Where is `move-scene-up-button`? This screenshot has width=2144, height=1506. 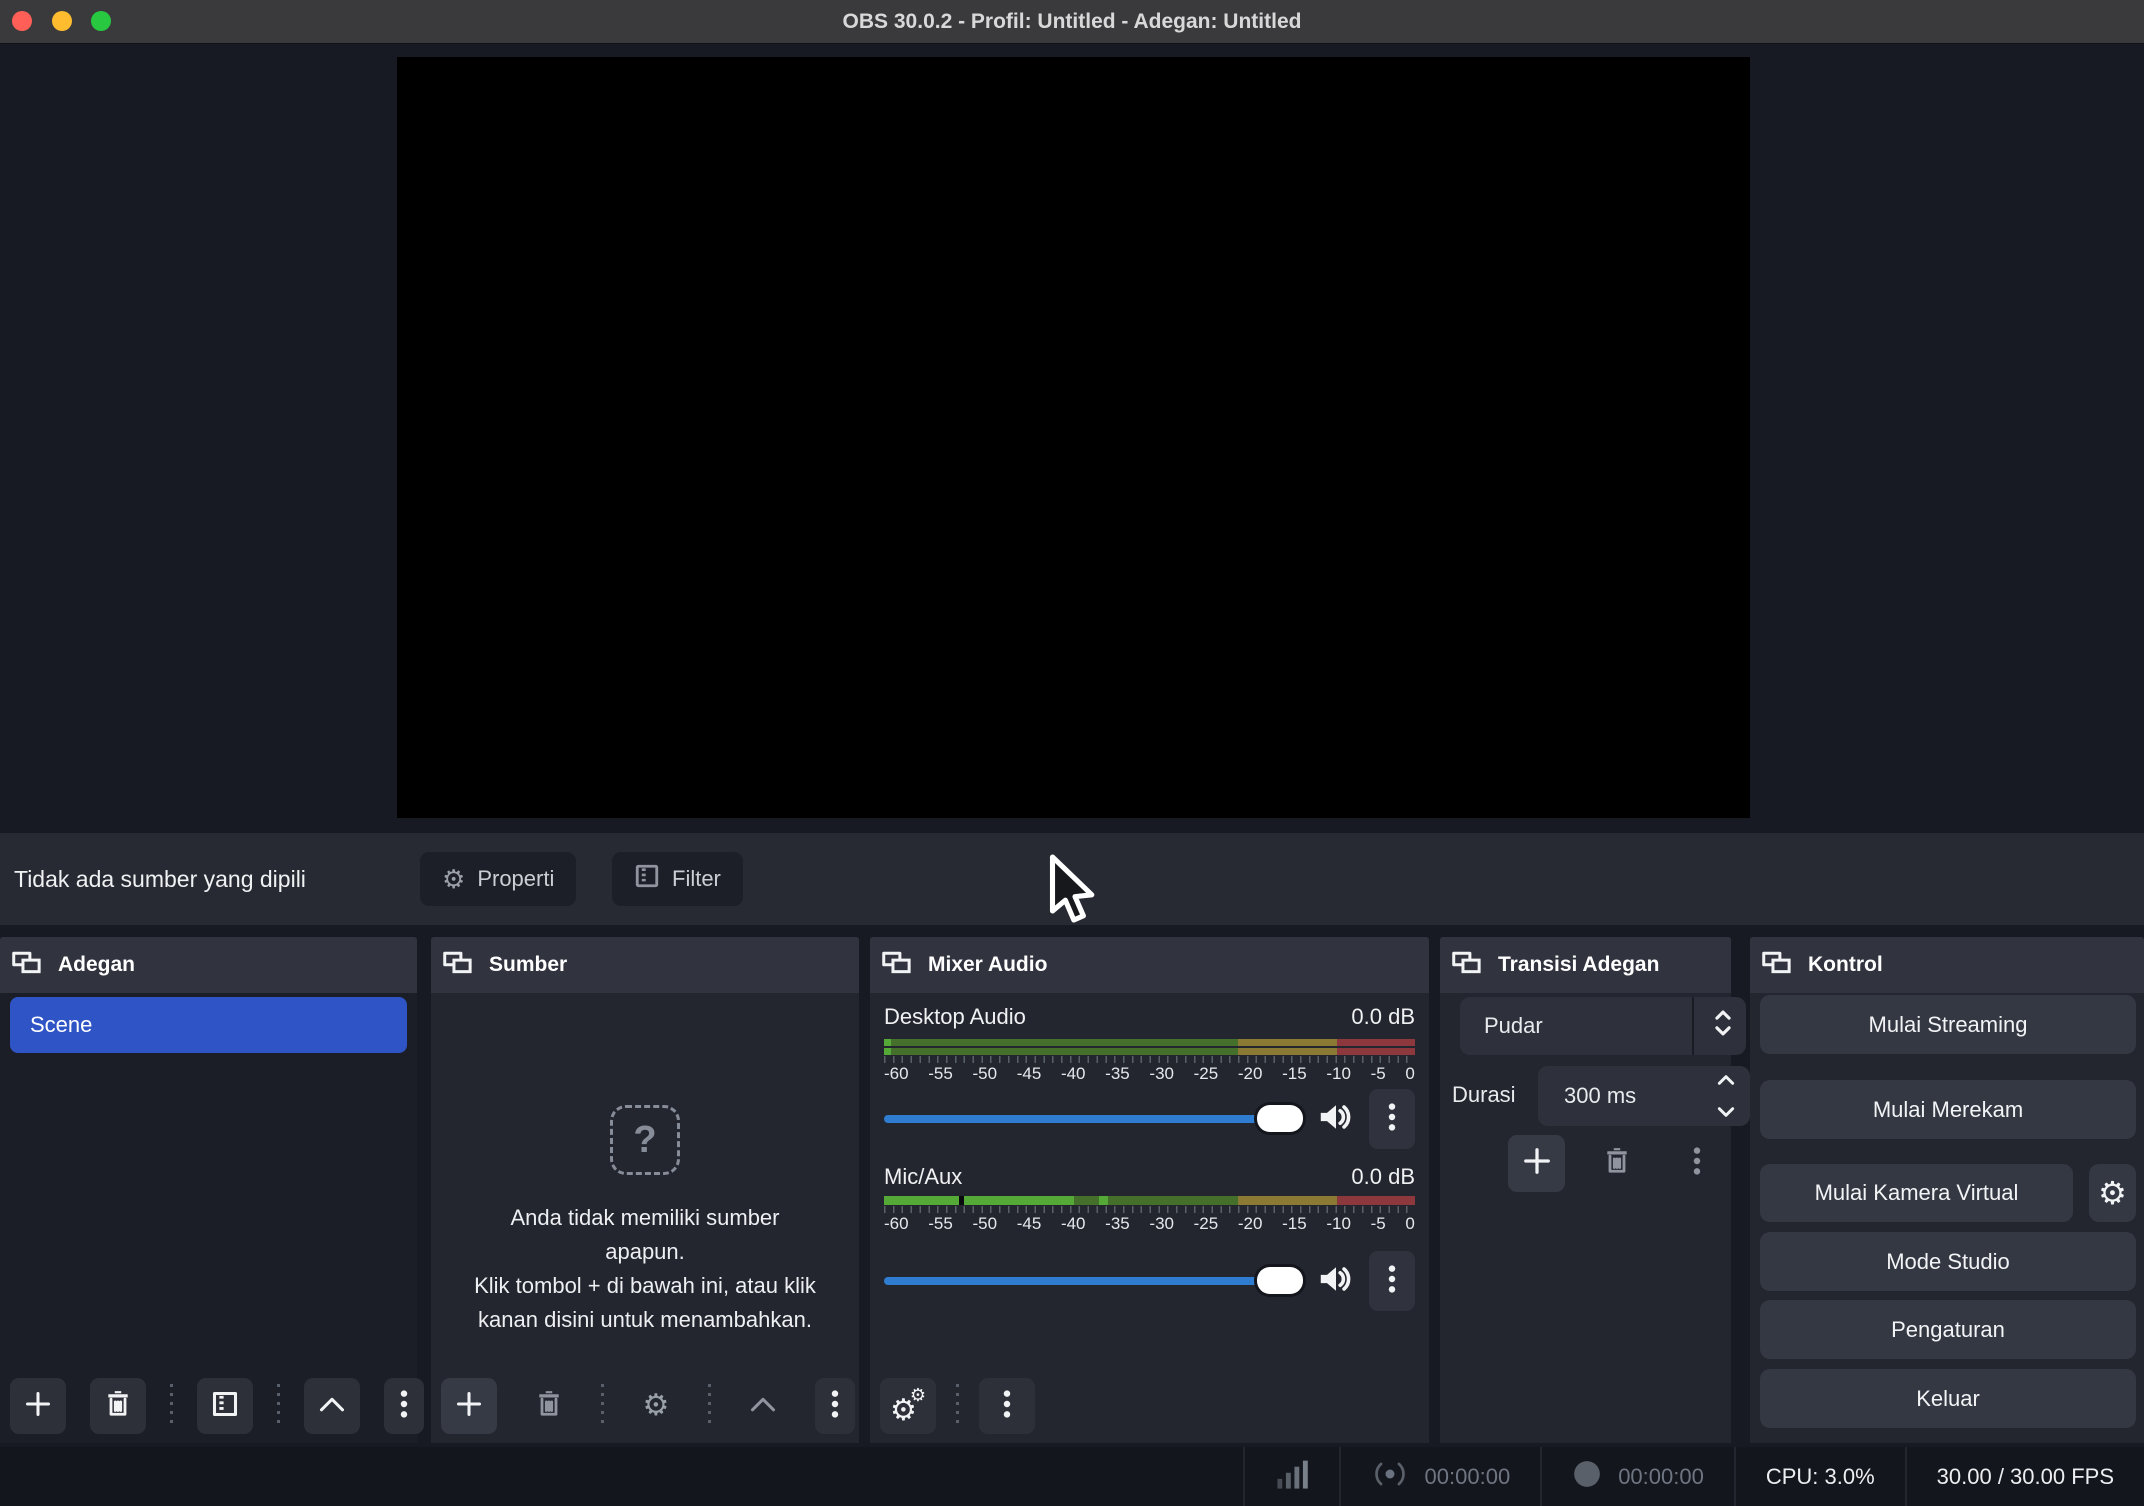
move-scene-up-button is located at coordinates (332, 1406).